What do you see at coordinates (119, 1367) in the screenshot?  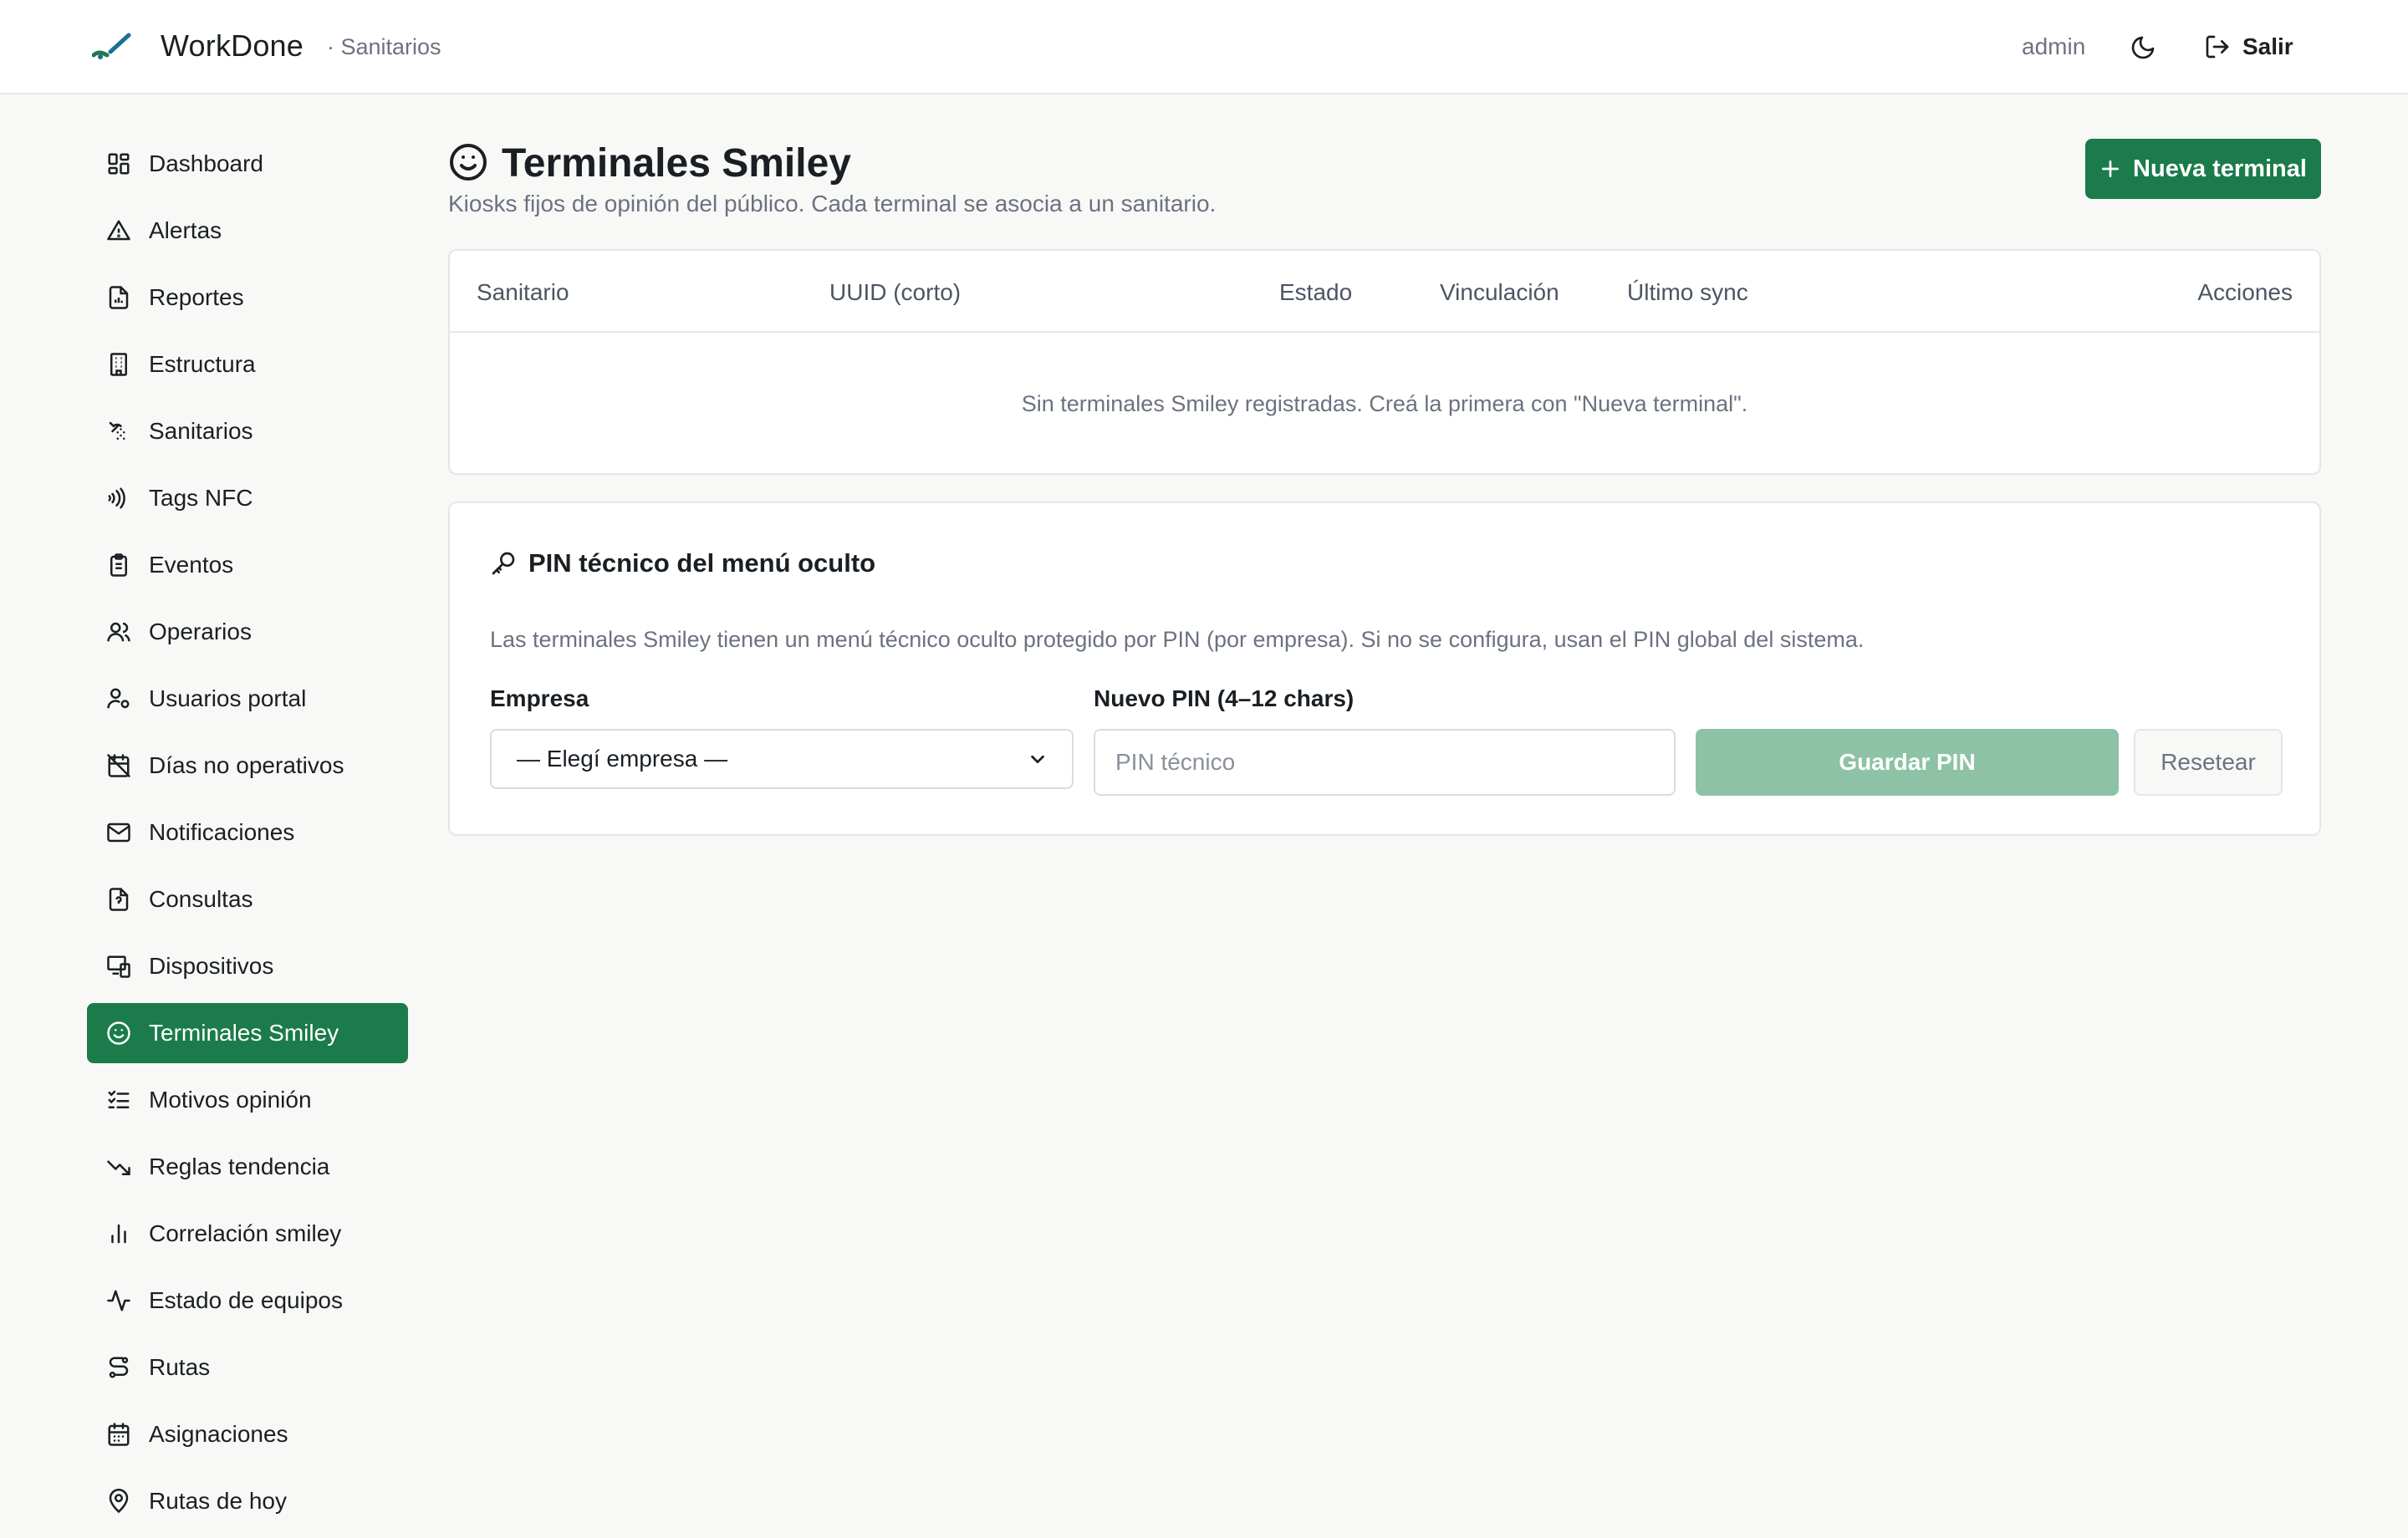 I see `route-icon` at bounding box center [119, 1367].